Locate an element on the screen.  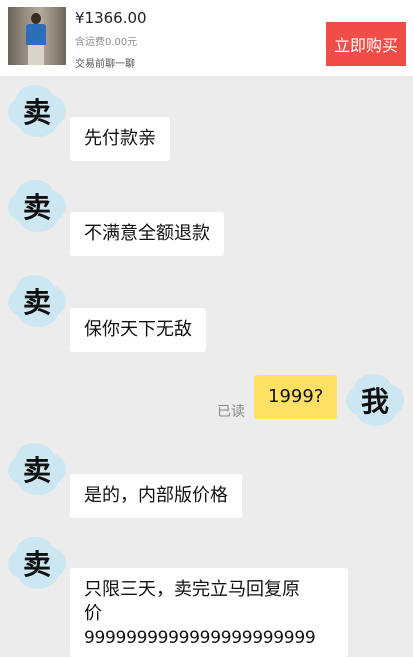
read-receipt: 已读 is located at coordinates (231, 412).